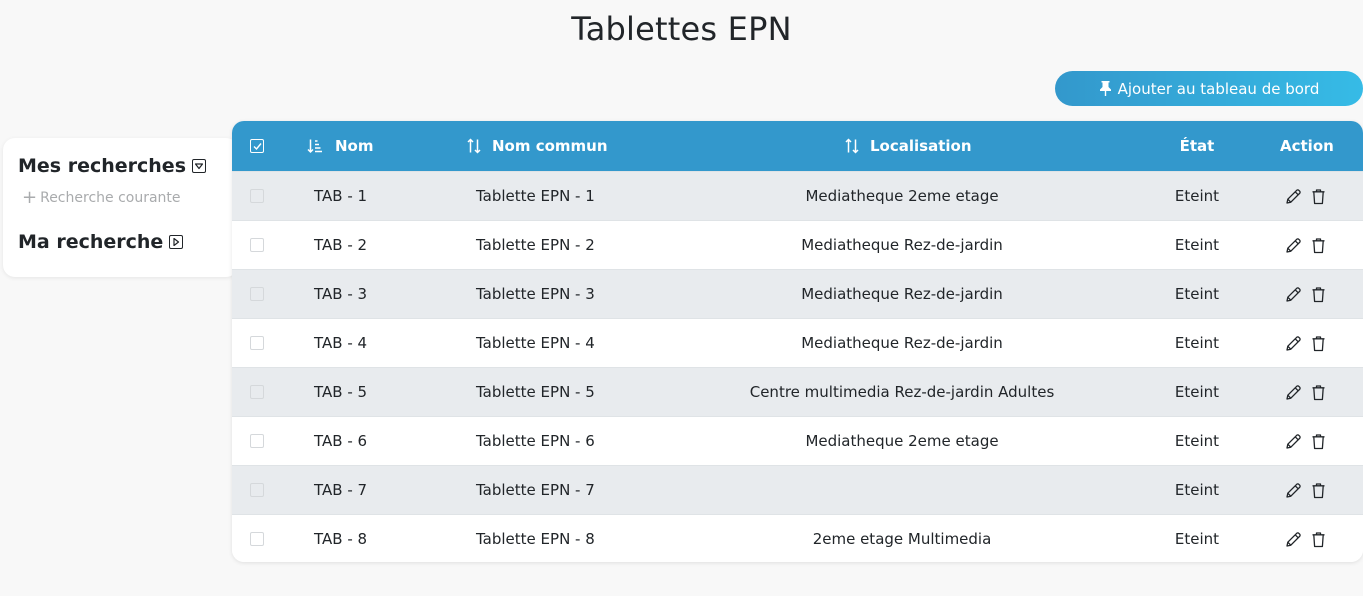  What do you see at coordinates (176, 242) in the screenshot?
I see `chevron-right-icon` at bounding box center [176, 242].